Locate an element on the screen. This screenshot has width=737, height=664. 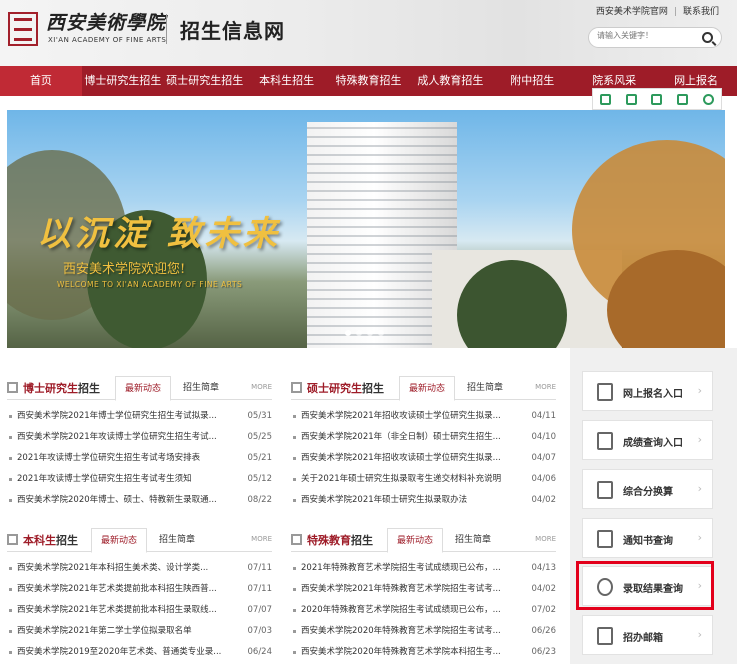
score-conversion-button: 综合分换算 › is located at coordinates (647, 489).